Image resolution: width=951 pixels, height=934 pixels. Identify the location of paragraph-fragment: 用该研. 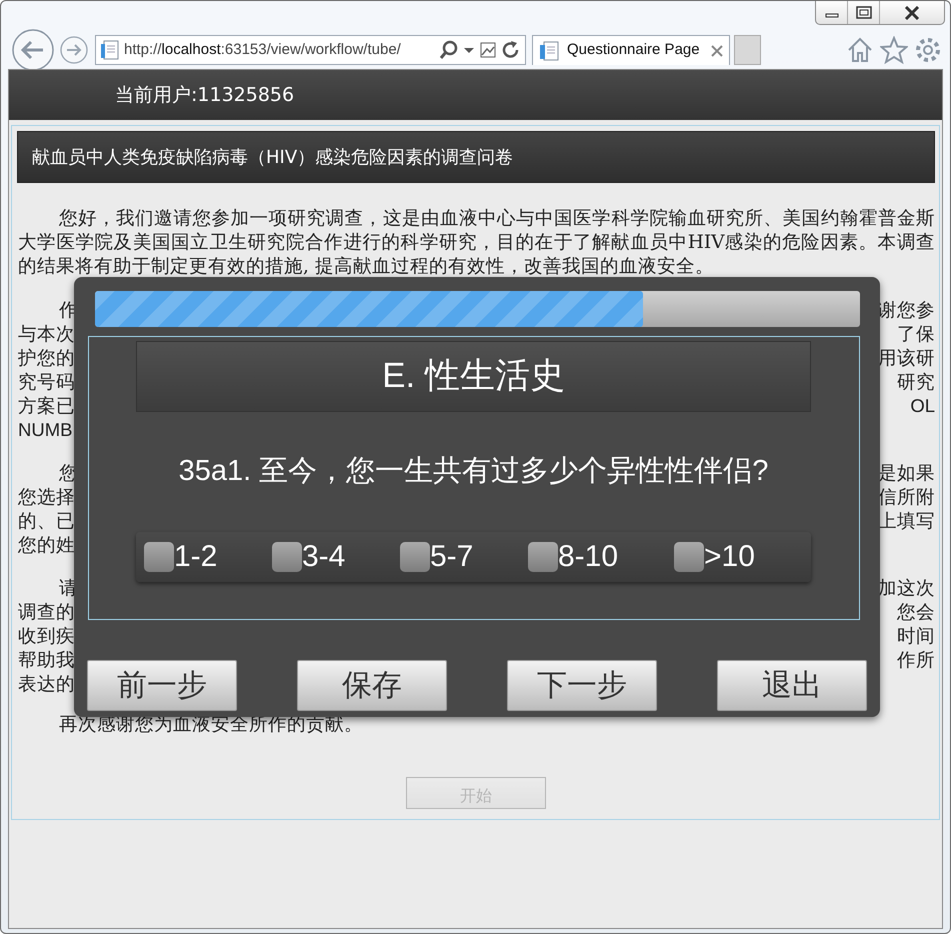
(906, 358).